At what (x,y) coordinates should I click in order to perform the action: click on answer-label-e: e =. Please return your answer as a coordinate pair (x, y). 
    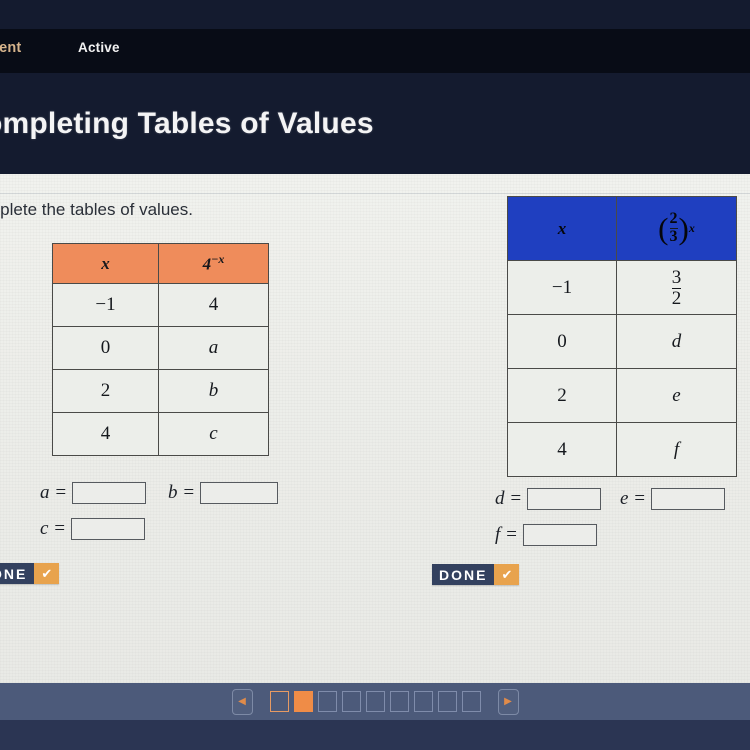
    Looking at the image, I should click on (633, 498).